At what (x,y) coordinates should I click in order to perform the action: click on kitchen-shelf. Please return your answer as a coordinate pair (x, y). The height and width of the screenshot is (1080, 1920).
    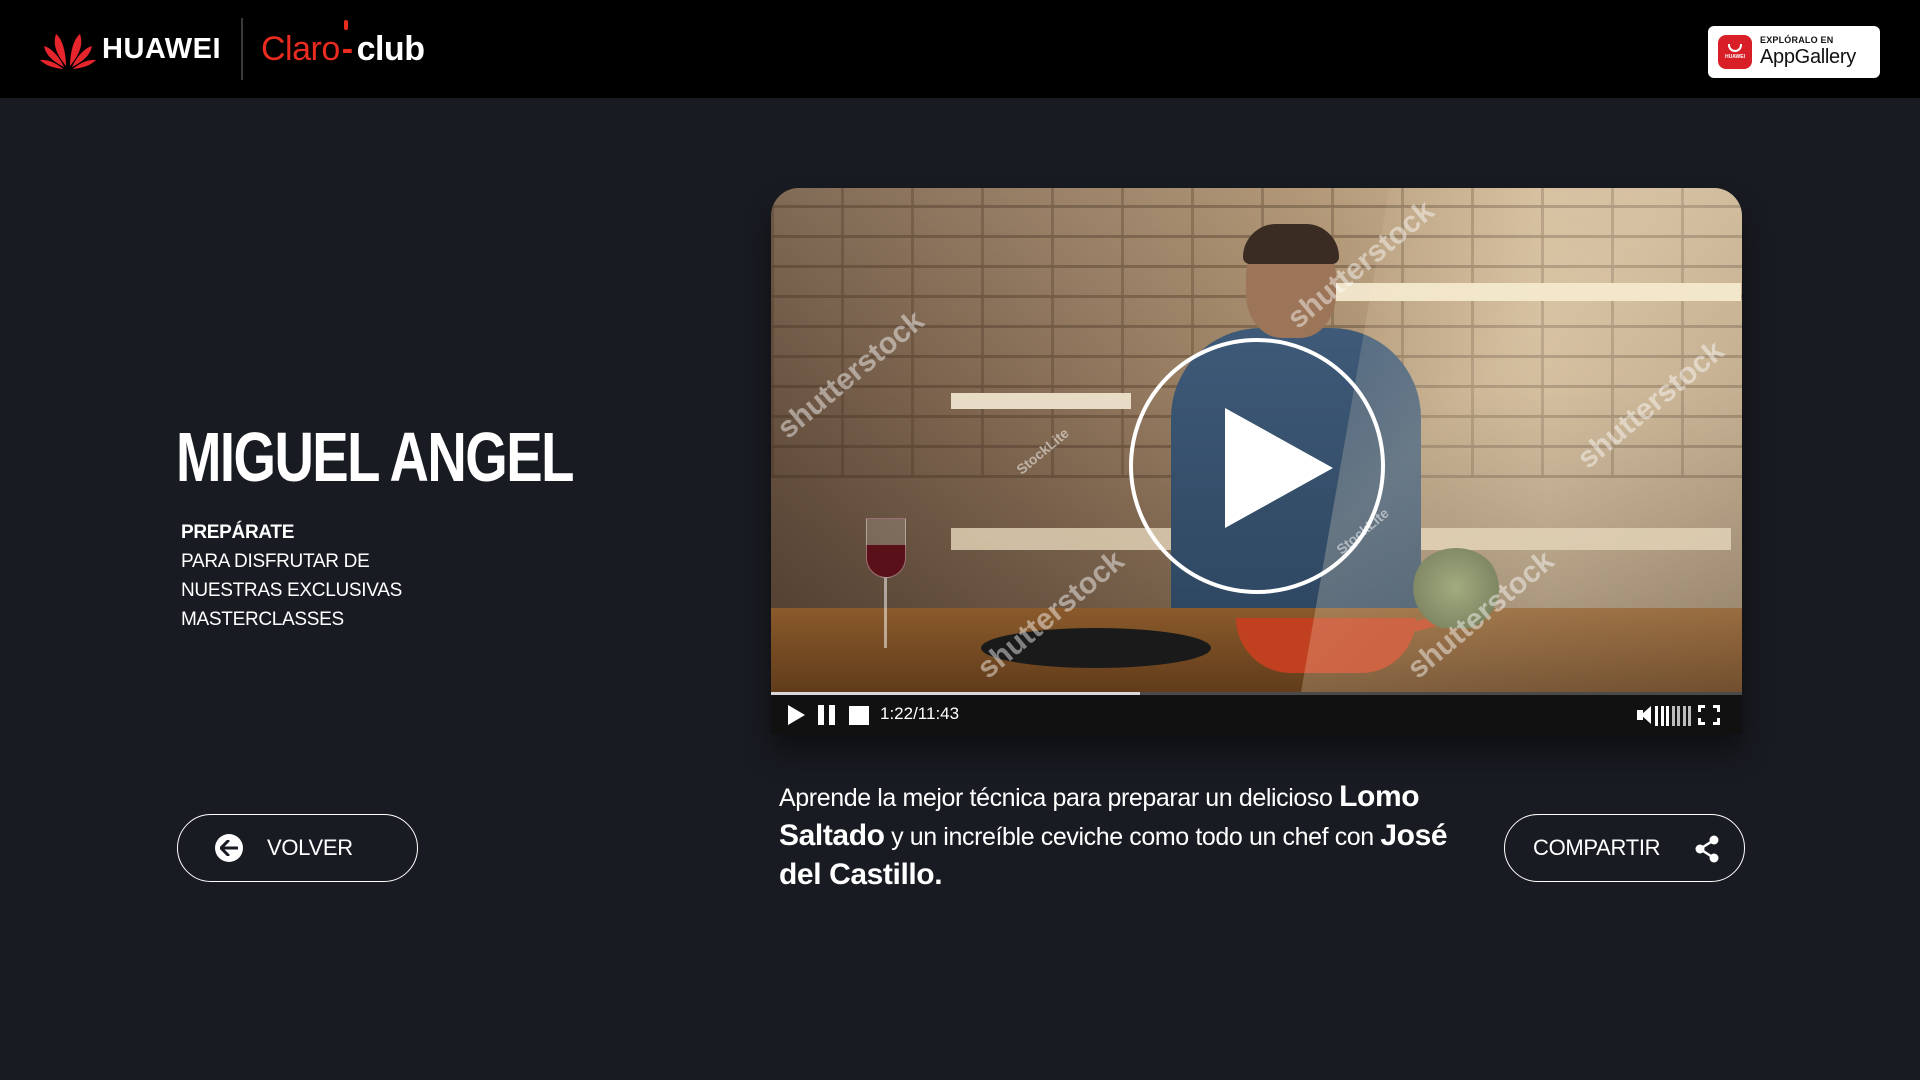
    Looking at the image, I should click on (1041, 401).